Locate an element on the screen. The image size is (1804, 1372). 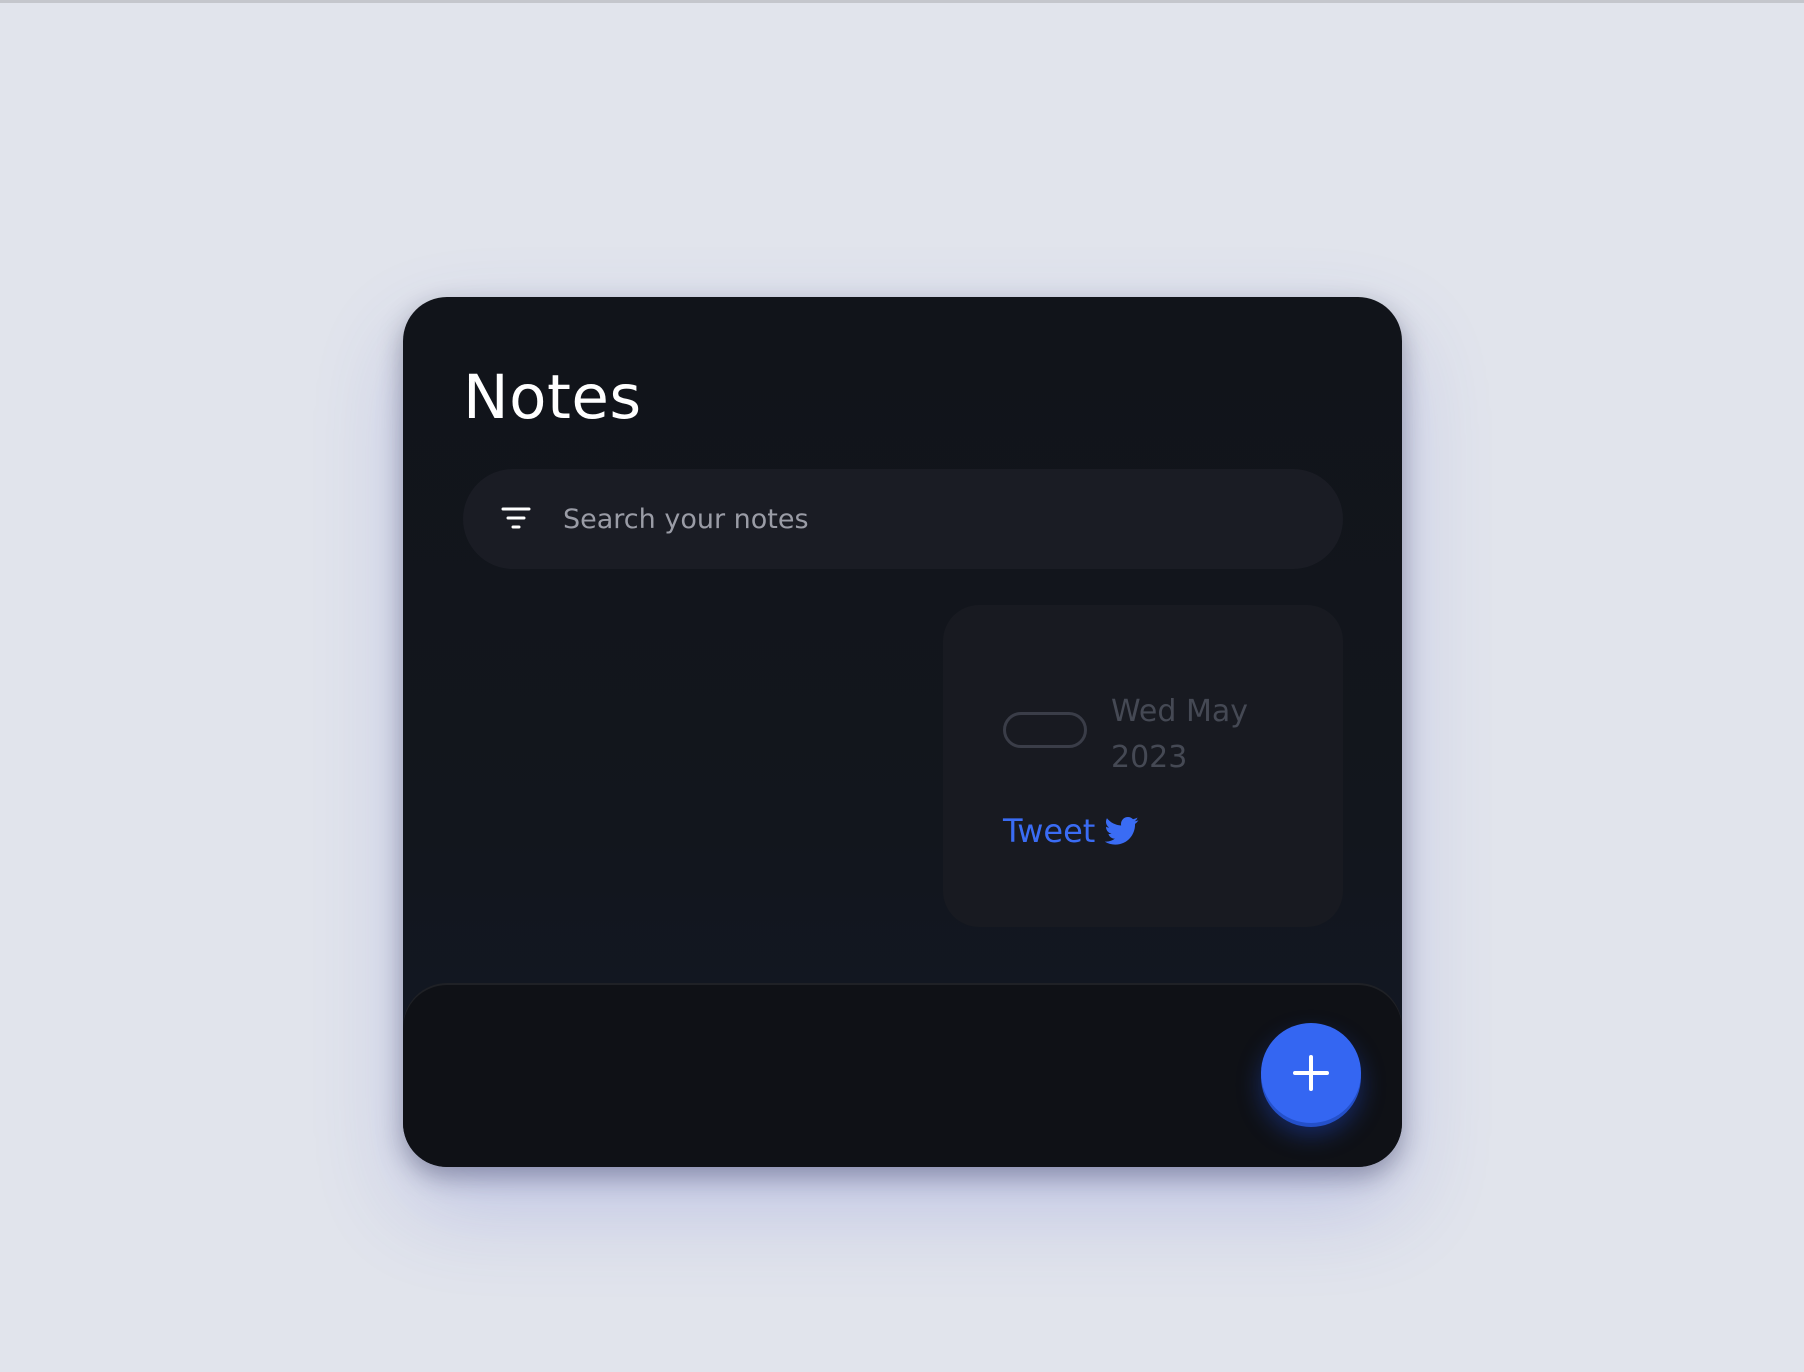
note-card: Wed May 2023 Tweet is located at coordinates (1143, 766).